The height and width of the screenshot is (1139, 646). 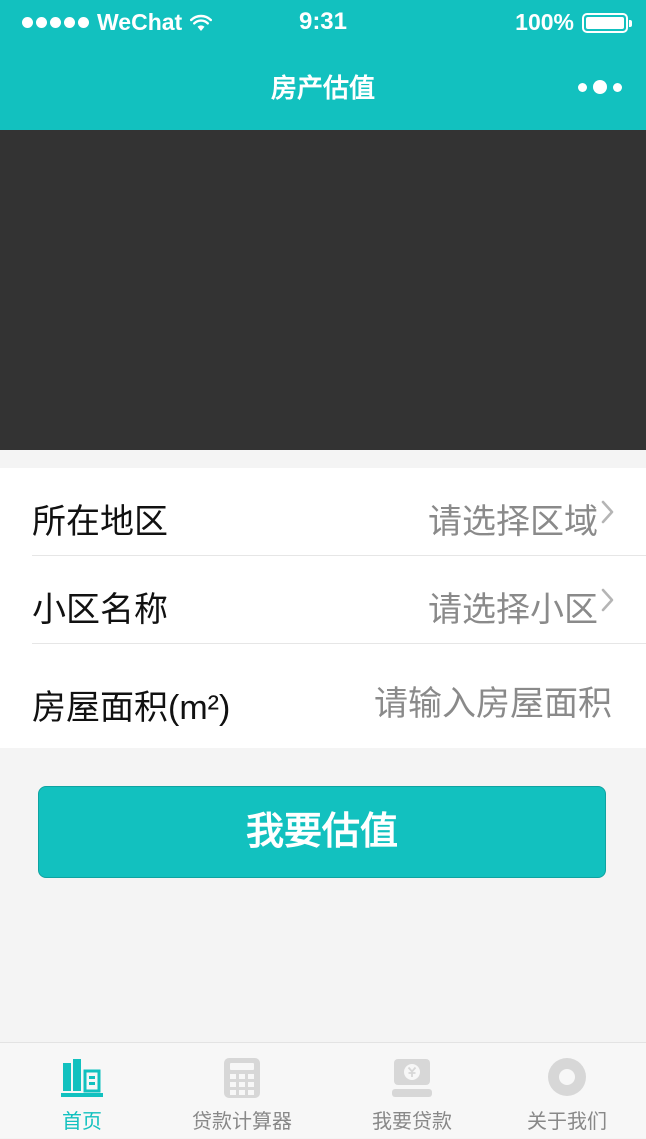 I want to click on tab-label: 贷款计算器, so click(x=242, y=1122).